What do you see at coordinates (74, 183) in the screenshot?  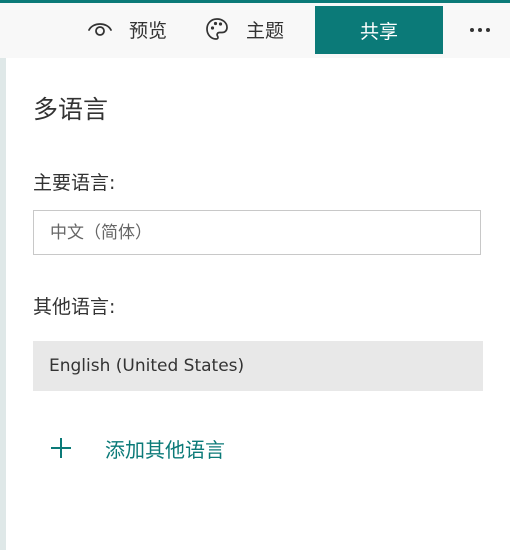 I see `primary-language-label: 主要语言:` at bounding box center [74, 183].